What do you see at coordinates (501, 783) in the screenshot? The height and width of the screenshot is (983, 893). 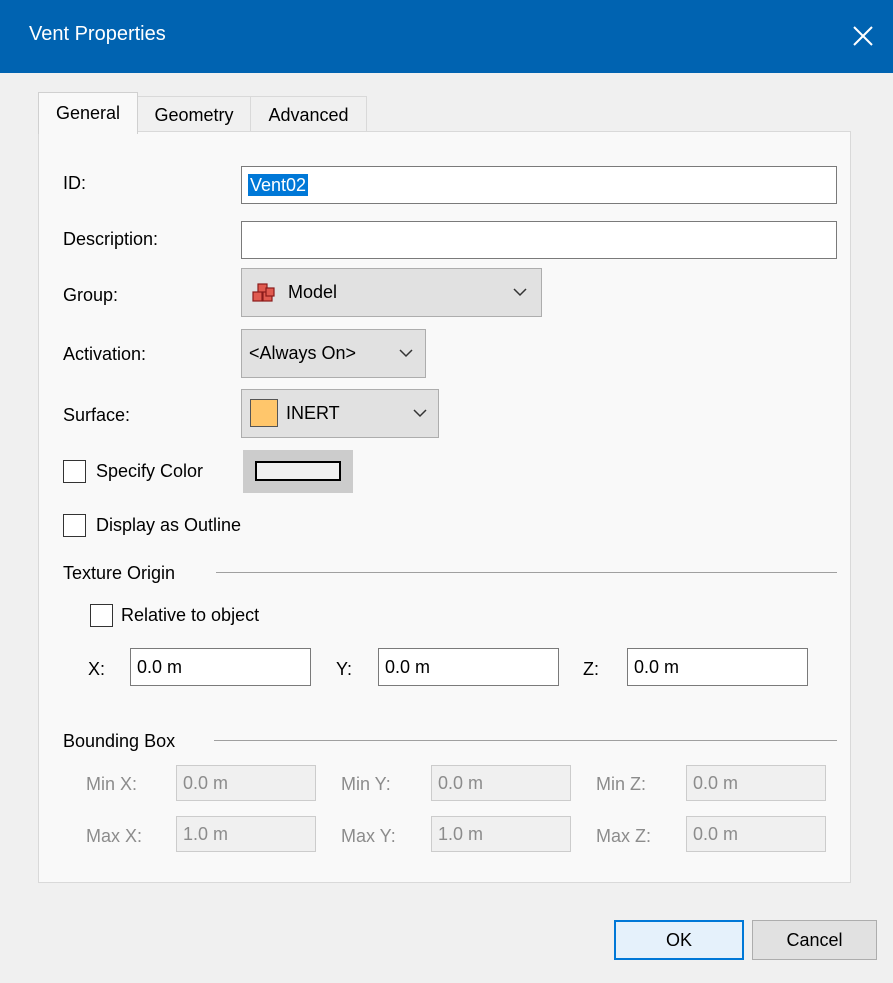 I see `min-y-input: 0.0 m` at bounding box center [501, 783].